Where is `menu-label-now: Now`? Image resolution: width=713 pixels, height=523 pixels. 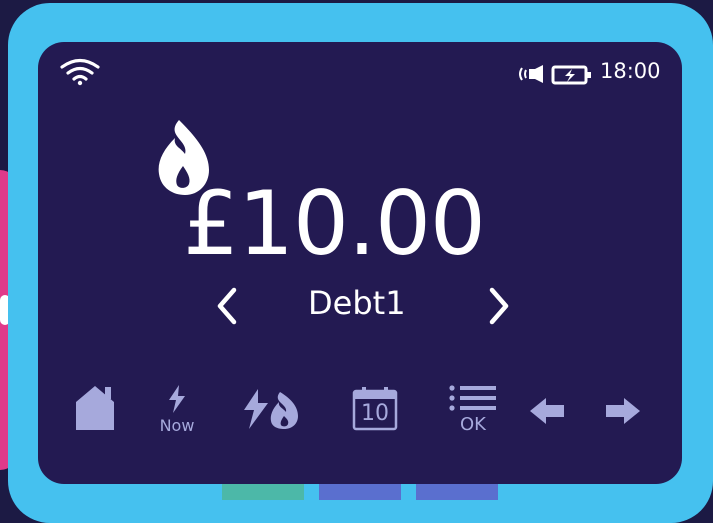
menu-label-now: Now is located at coordinates (177, 425).